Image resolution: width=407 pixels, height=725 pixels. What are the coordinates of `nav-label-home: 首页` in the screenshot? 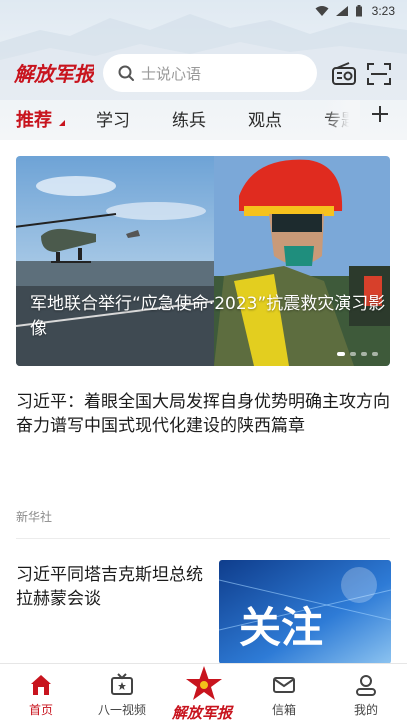 It's located at (40, 710).